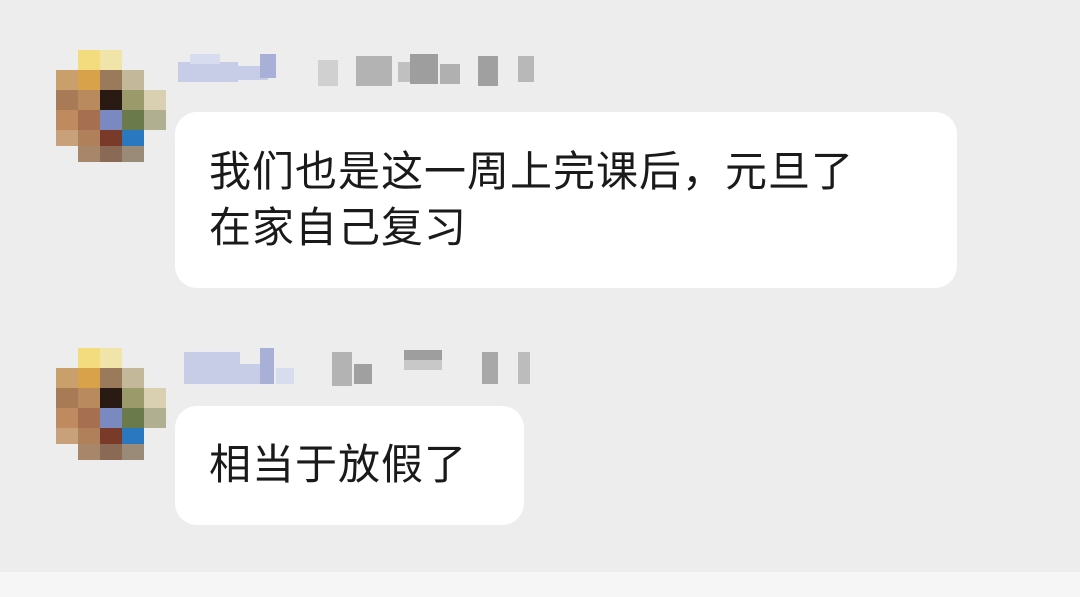 The image size is (1080, 597). Describe the element at coordinates (532, 171) in the screenshot. I see `message-text-line: 我们也是这一周上完课后，元旦了` at that location.